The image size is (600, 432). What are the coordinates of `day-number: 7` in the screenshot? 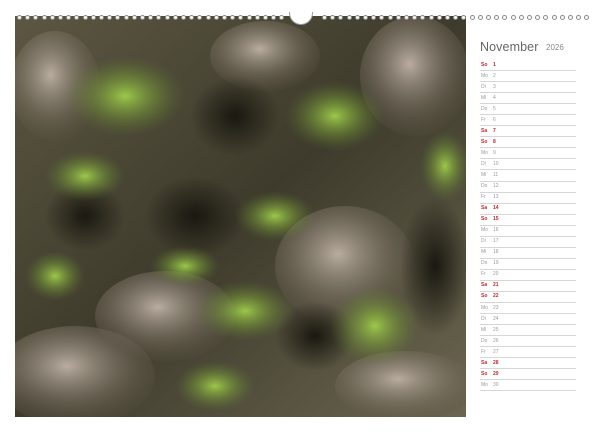 It's located at (494, 130).